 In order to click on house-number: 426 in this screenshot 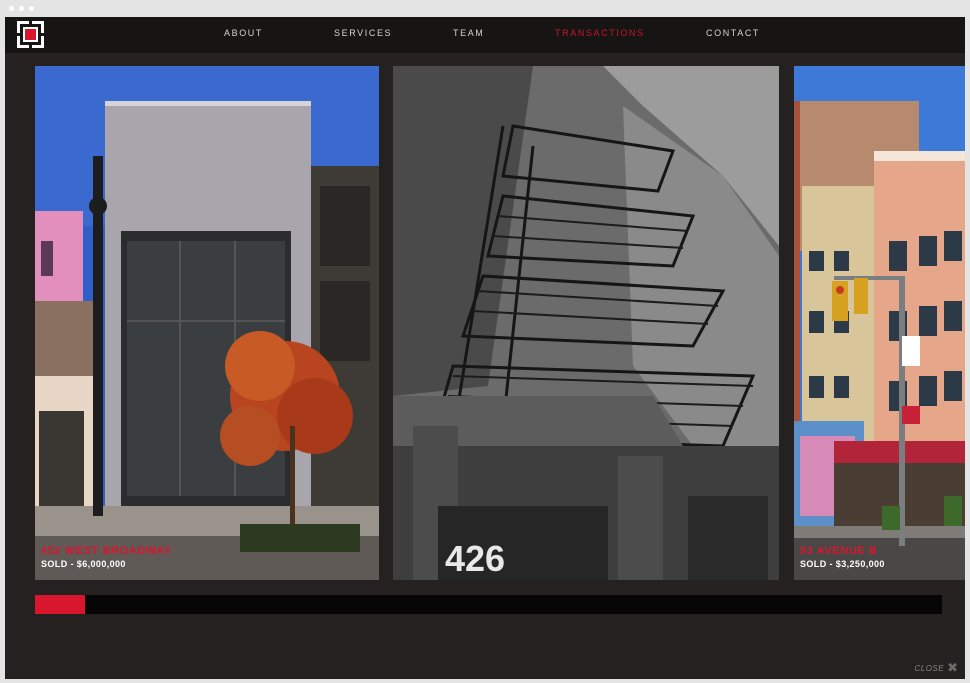, I will do `click(475, 558)`.